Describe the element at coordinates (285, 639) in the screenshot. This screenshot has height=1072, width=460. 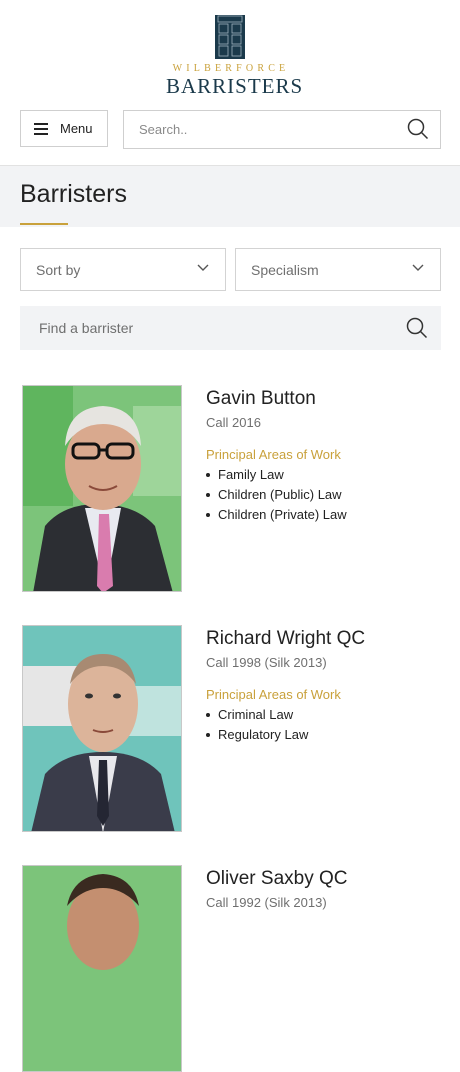
I see `barrister-name: Richard Wright QC` at that location.